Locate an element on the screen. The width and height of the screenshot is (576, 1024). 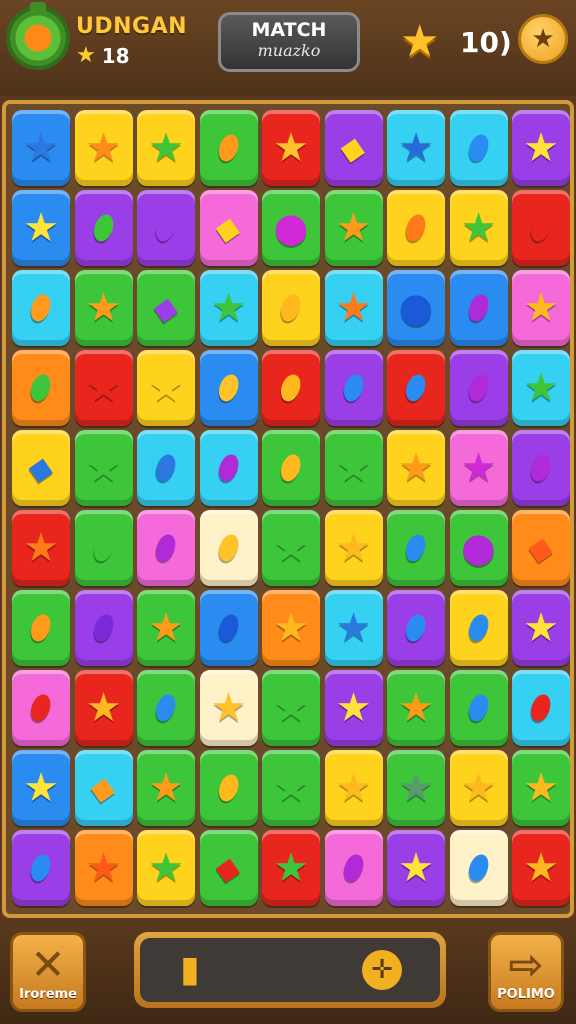
tile-yellow: ◆ is located at coordinates (41, 468).